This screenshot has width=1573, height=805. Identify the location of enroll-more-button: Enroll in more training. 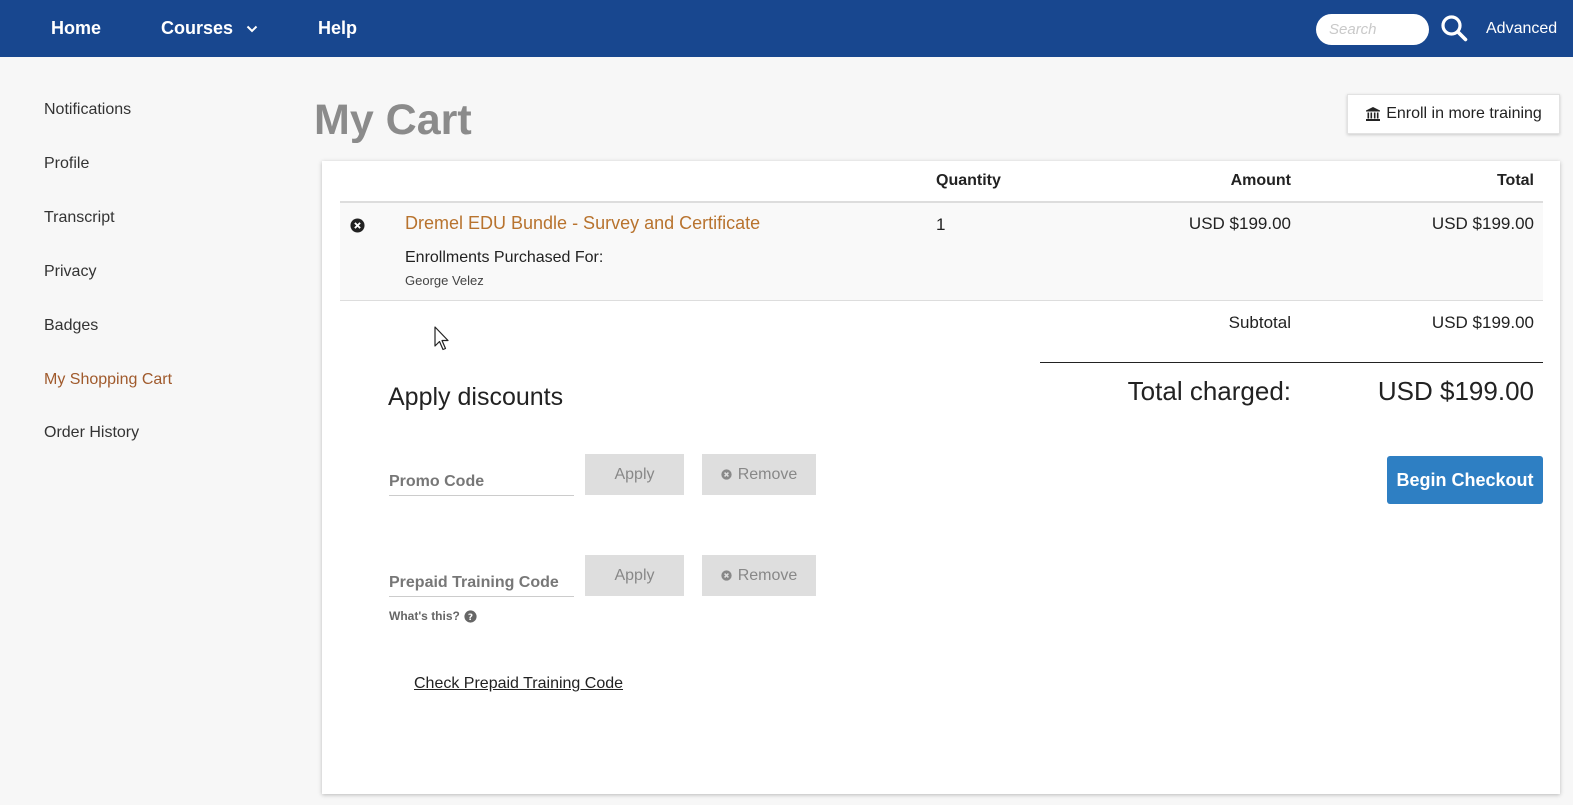
(1453, 114).